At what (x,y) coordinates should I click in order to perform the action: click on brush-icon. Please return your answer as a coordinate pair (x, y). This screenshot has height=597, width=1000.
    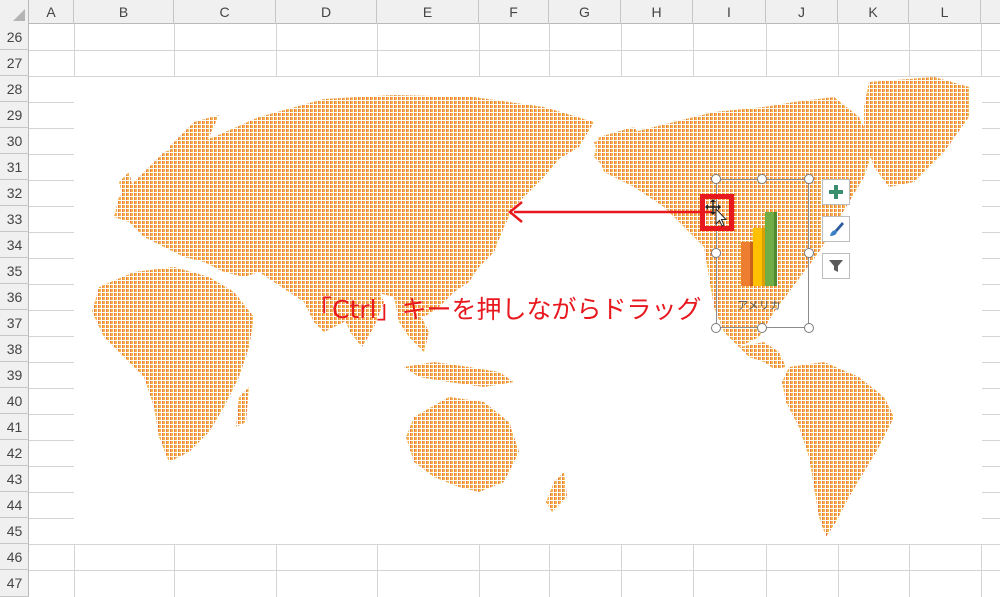
    Looking at the image, I should click on (837, 229).